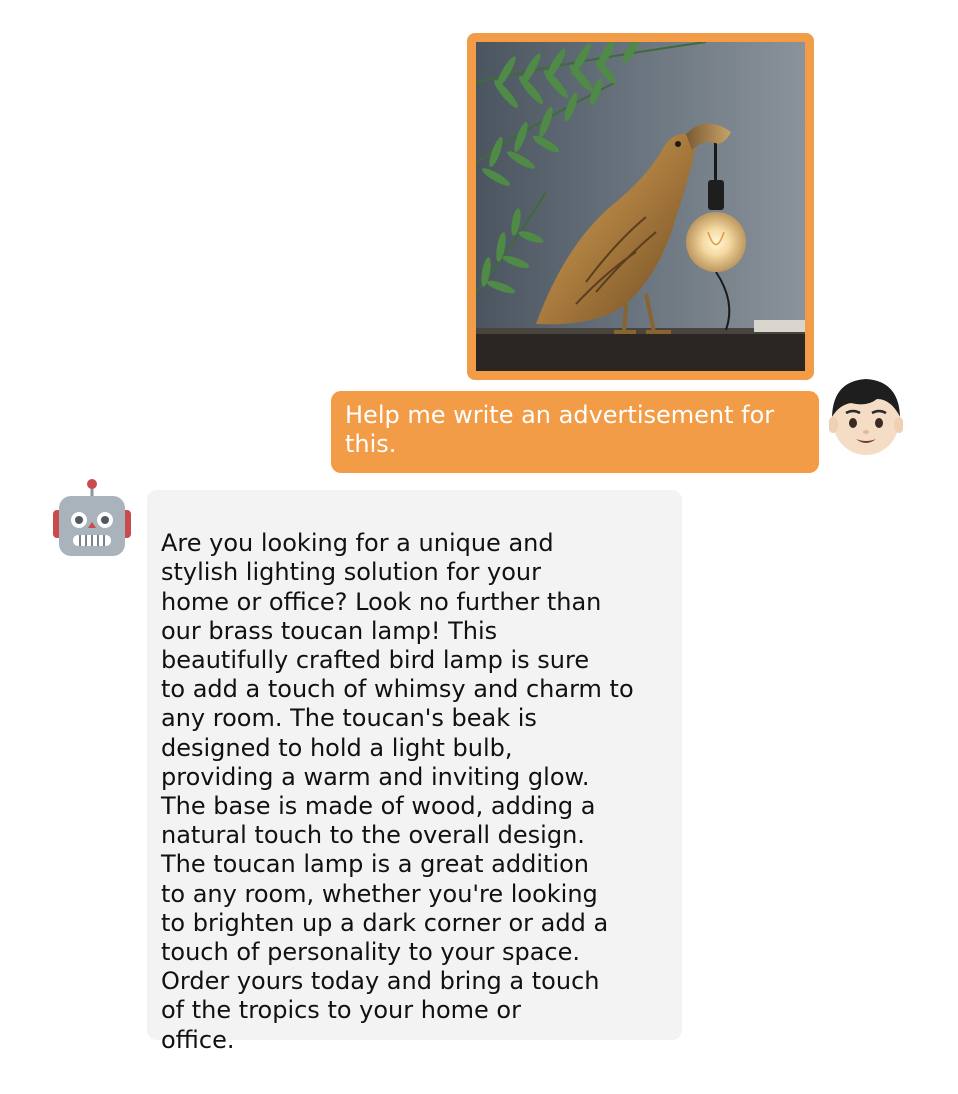 The height and width of the screenshot is (1094, 958). I want to click on user-message-text: Help me write an advertisement for this., so click(560, 429).